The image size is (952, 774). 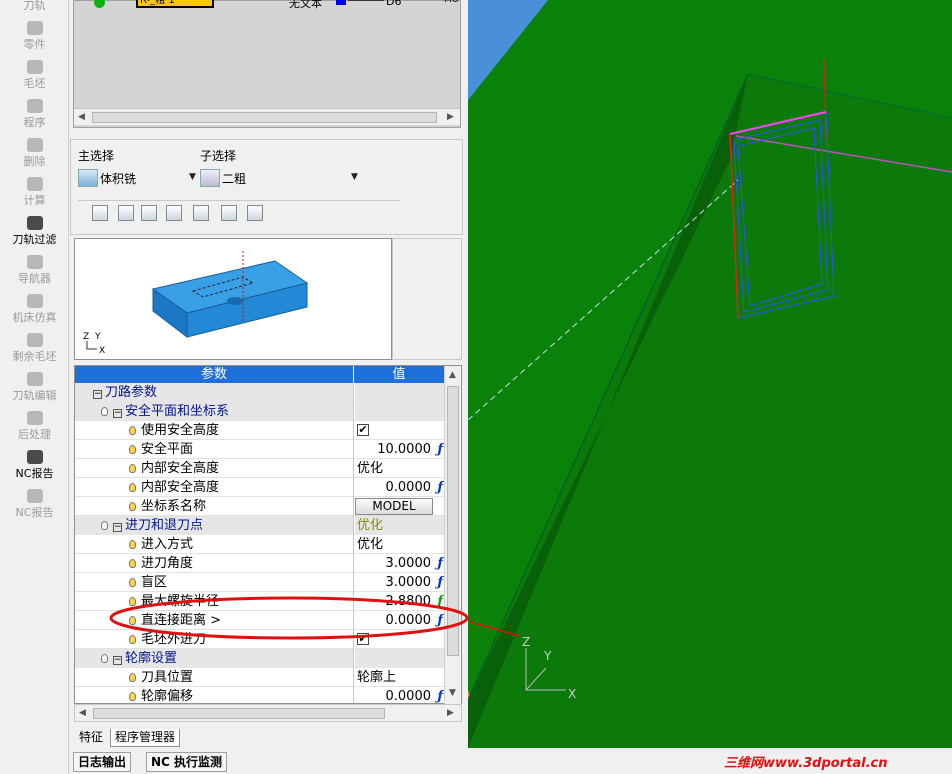 I want to click on tool-params-icon, so click(x=149, y=213).